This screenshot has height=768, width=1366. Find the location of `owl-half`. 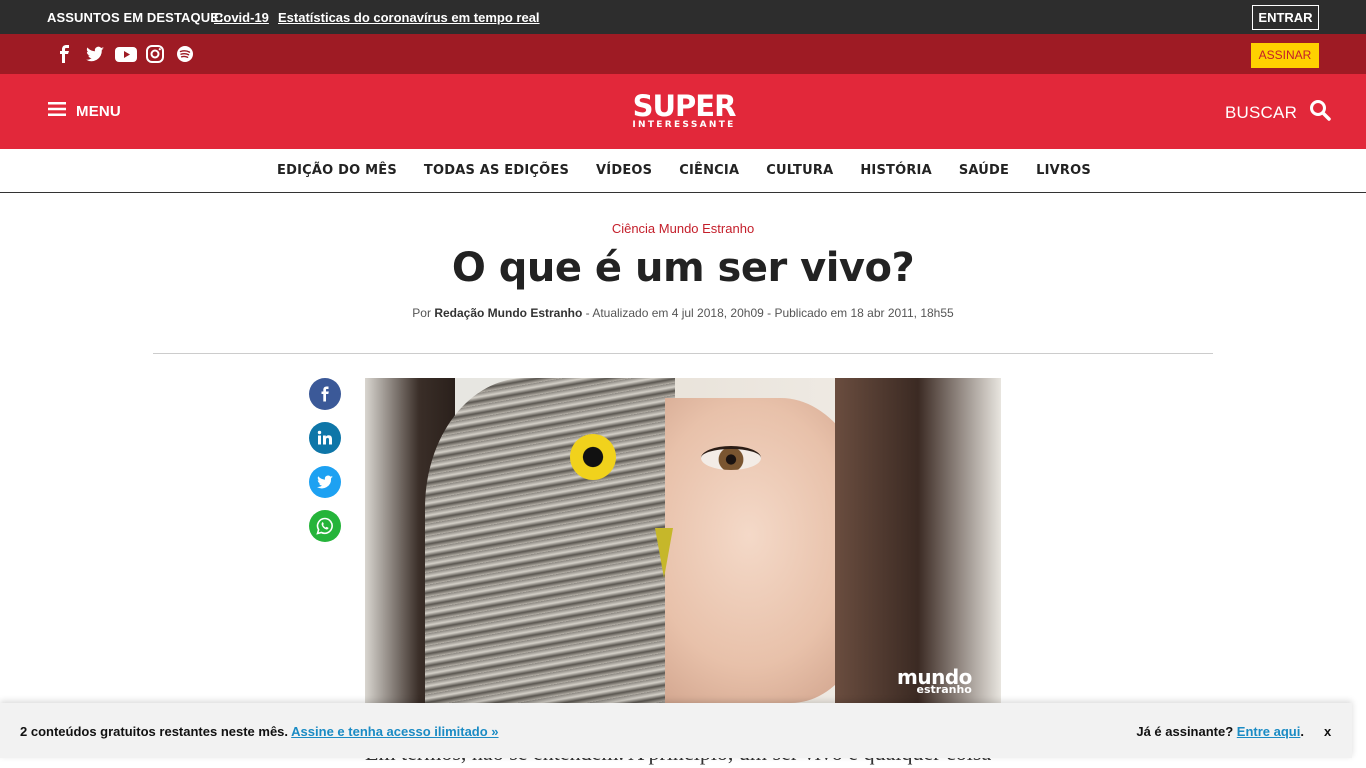

owl-half is located at coordinates (550, 540).